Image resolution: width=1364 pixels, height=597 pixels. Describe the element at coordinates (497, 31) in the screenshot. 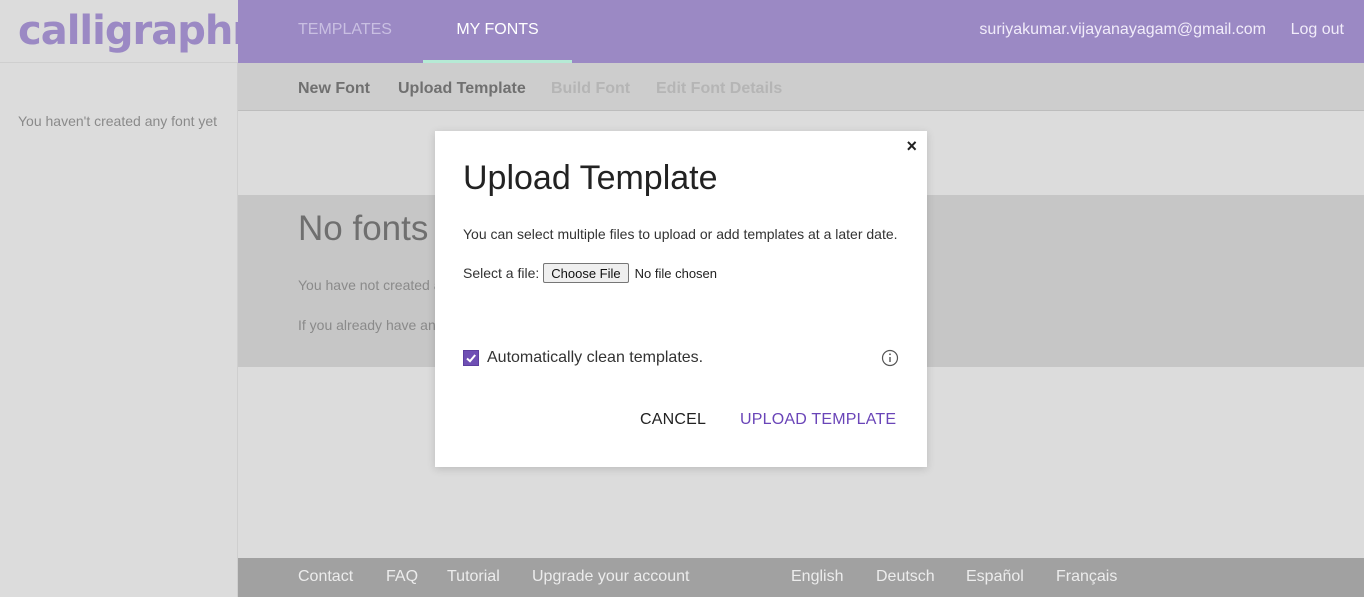

I see `nav-my-fonts: MY FONTS` at that location.